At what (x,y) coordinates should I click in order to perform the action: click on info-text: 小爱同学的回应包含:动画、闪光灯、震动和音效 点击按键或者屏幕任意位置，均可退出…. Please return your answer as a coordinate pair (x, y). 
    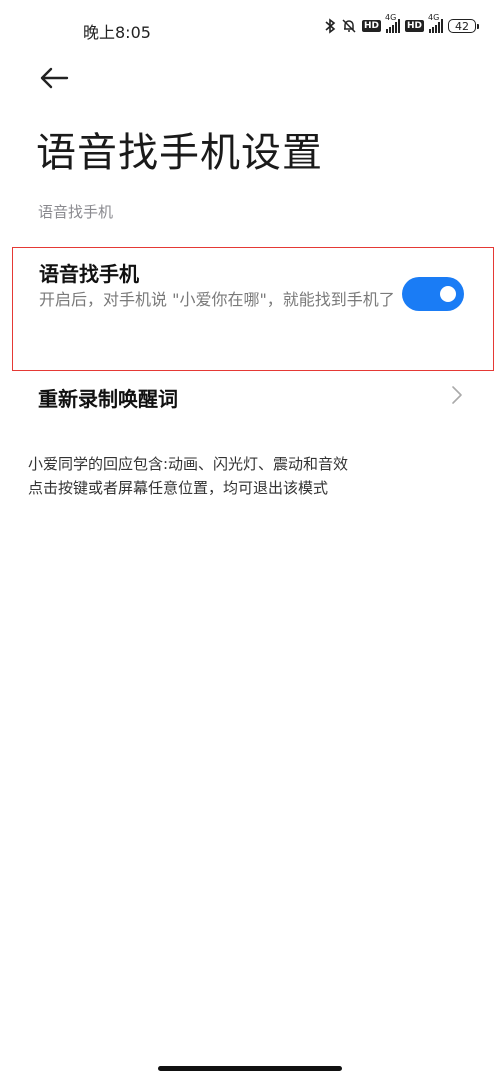
    Looking at the image, I should click on (188, 476).